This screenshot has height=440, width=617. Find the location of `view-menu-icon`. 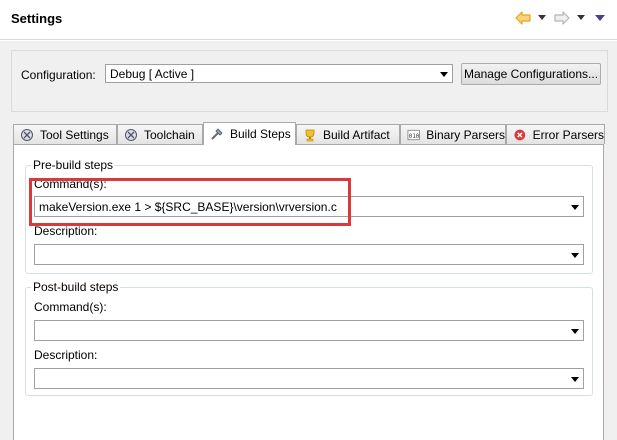

view-menu-icon is located at coordinates (600, 17).